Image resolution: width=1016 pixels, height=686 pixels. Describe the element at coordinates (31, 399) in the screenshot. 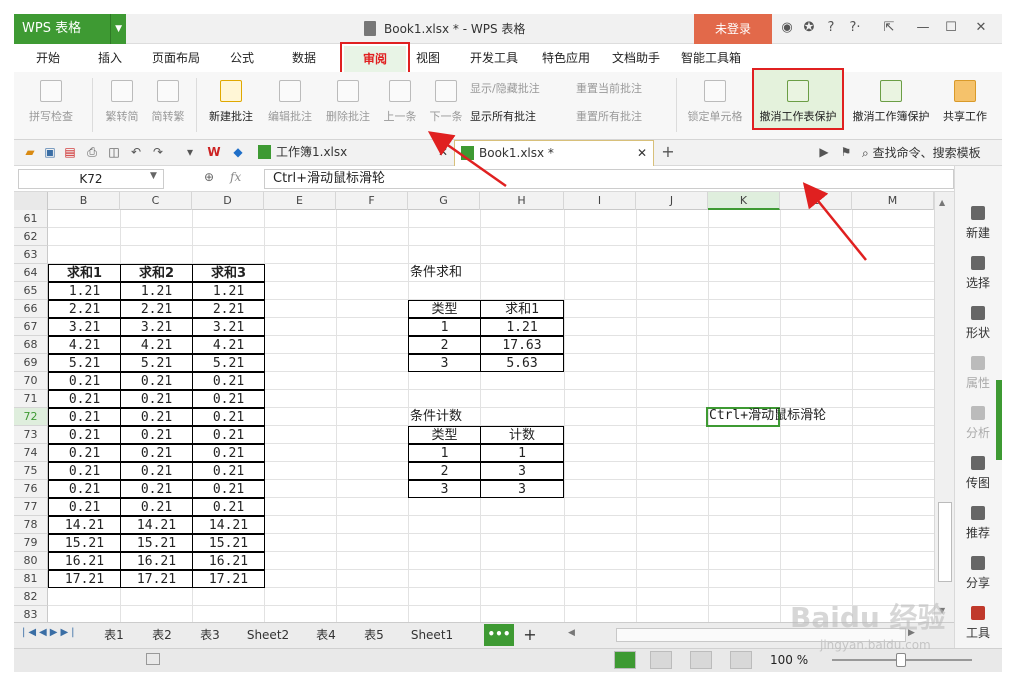

I see `row-header-71: 71` at that location.